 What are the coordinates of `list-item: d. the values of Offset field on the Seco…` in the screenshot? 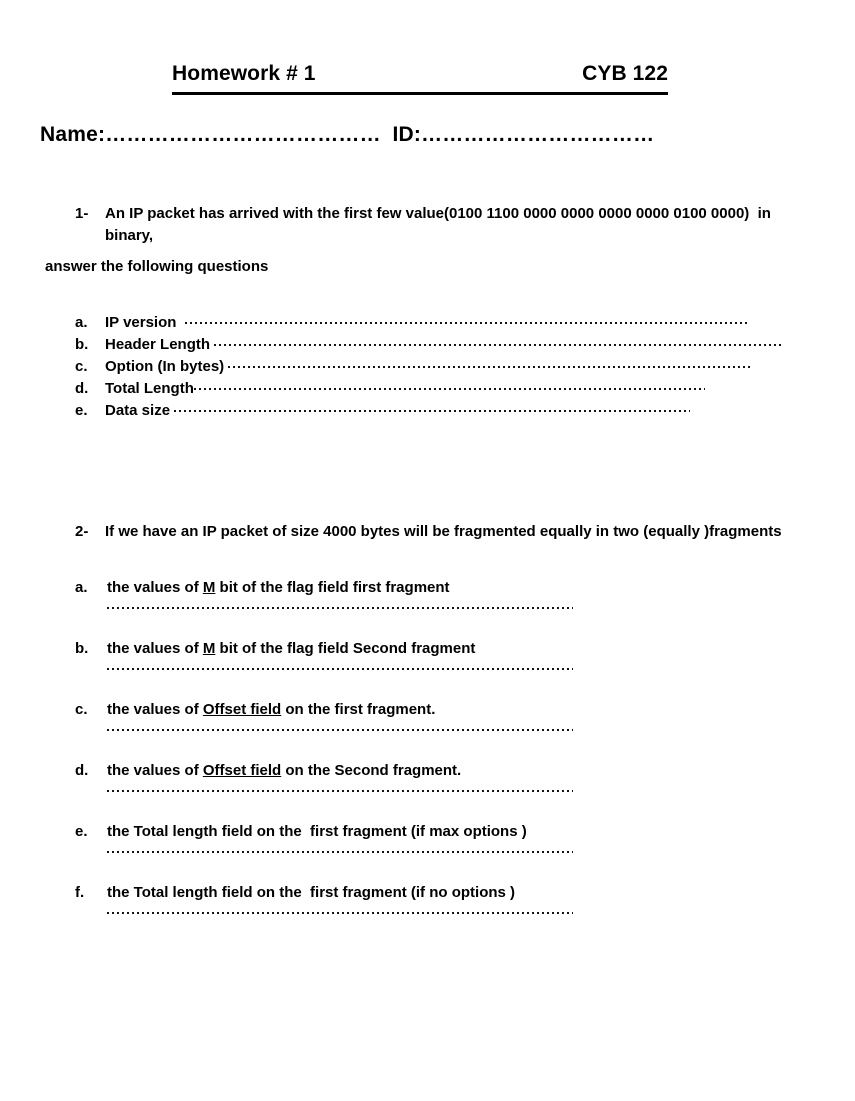 It's located at (445, 789).